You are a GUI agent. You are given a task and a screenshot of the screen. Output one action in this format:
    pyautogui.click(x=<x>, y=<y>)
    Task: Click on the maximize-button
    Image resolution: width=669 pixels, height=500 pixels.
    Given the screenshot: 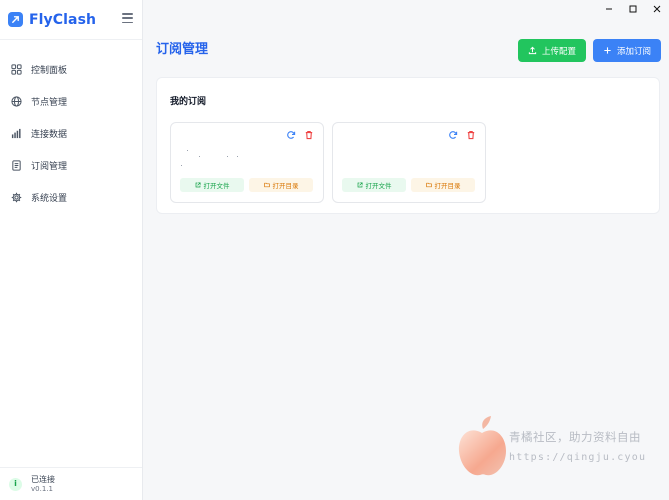 What is the action you would take?
    pyautogui.click(x=633, y=9)
    